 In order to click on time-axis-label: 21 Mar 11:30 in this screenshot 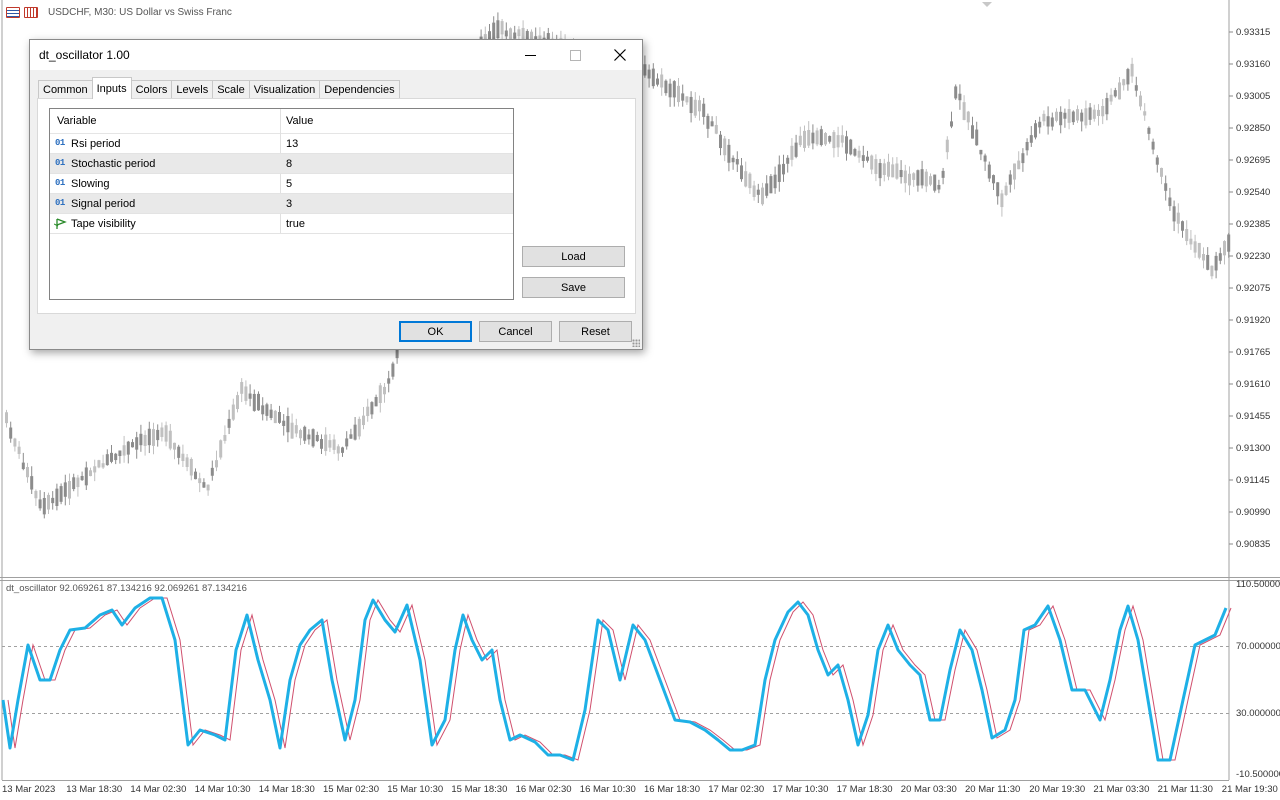, I will do `click(1185, 789)`.